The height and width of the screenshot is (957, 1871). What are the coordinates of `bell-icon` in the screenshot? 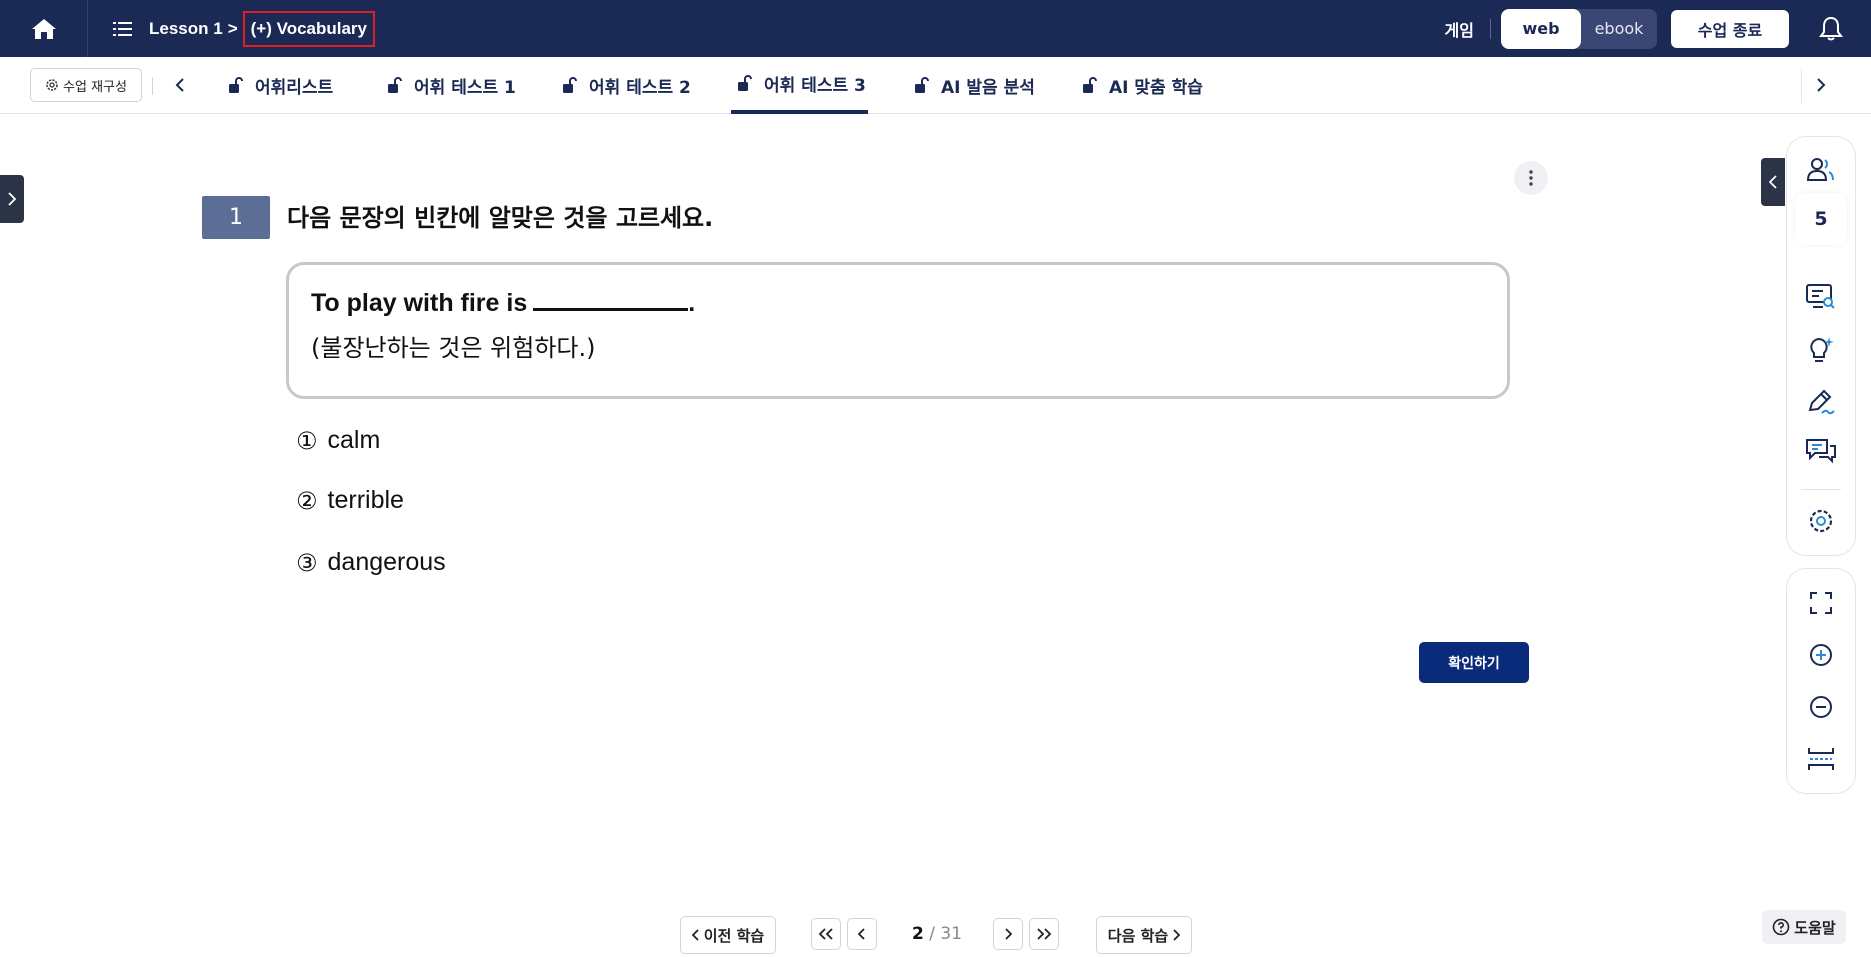 It's located at (1831, 28).